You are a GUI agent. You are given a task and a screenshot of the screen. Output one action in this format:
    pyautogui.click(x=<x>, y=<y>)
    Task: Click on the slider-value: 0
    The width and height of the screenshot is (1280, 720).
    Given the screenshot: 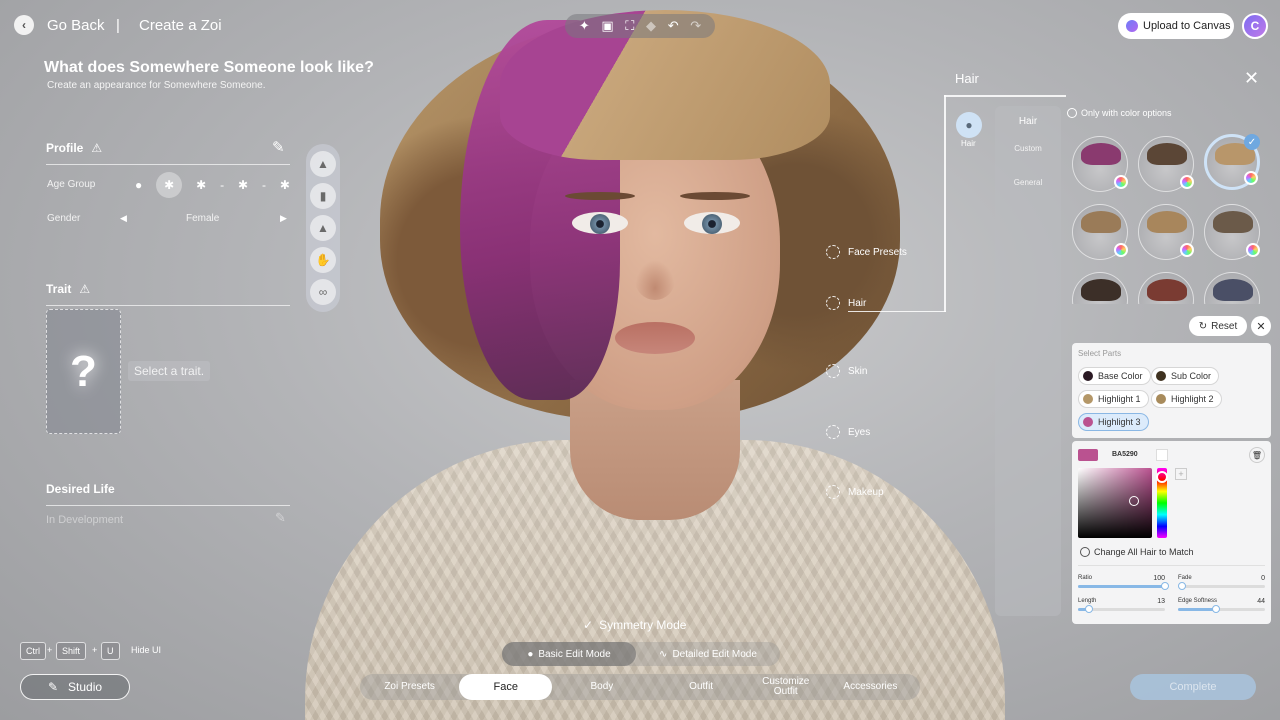 What is the action you would take?
    pyautogui.click(x=1263, y=578)
    